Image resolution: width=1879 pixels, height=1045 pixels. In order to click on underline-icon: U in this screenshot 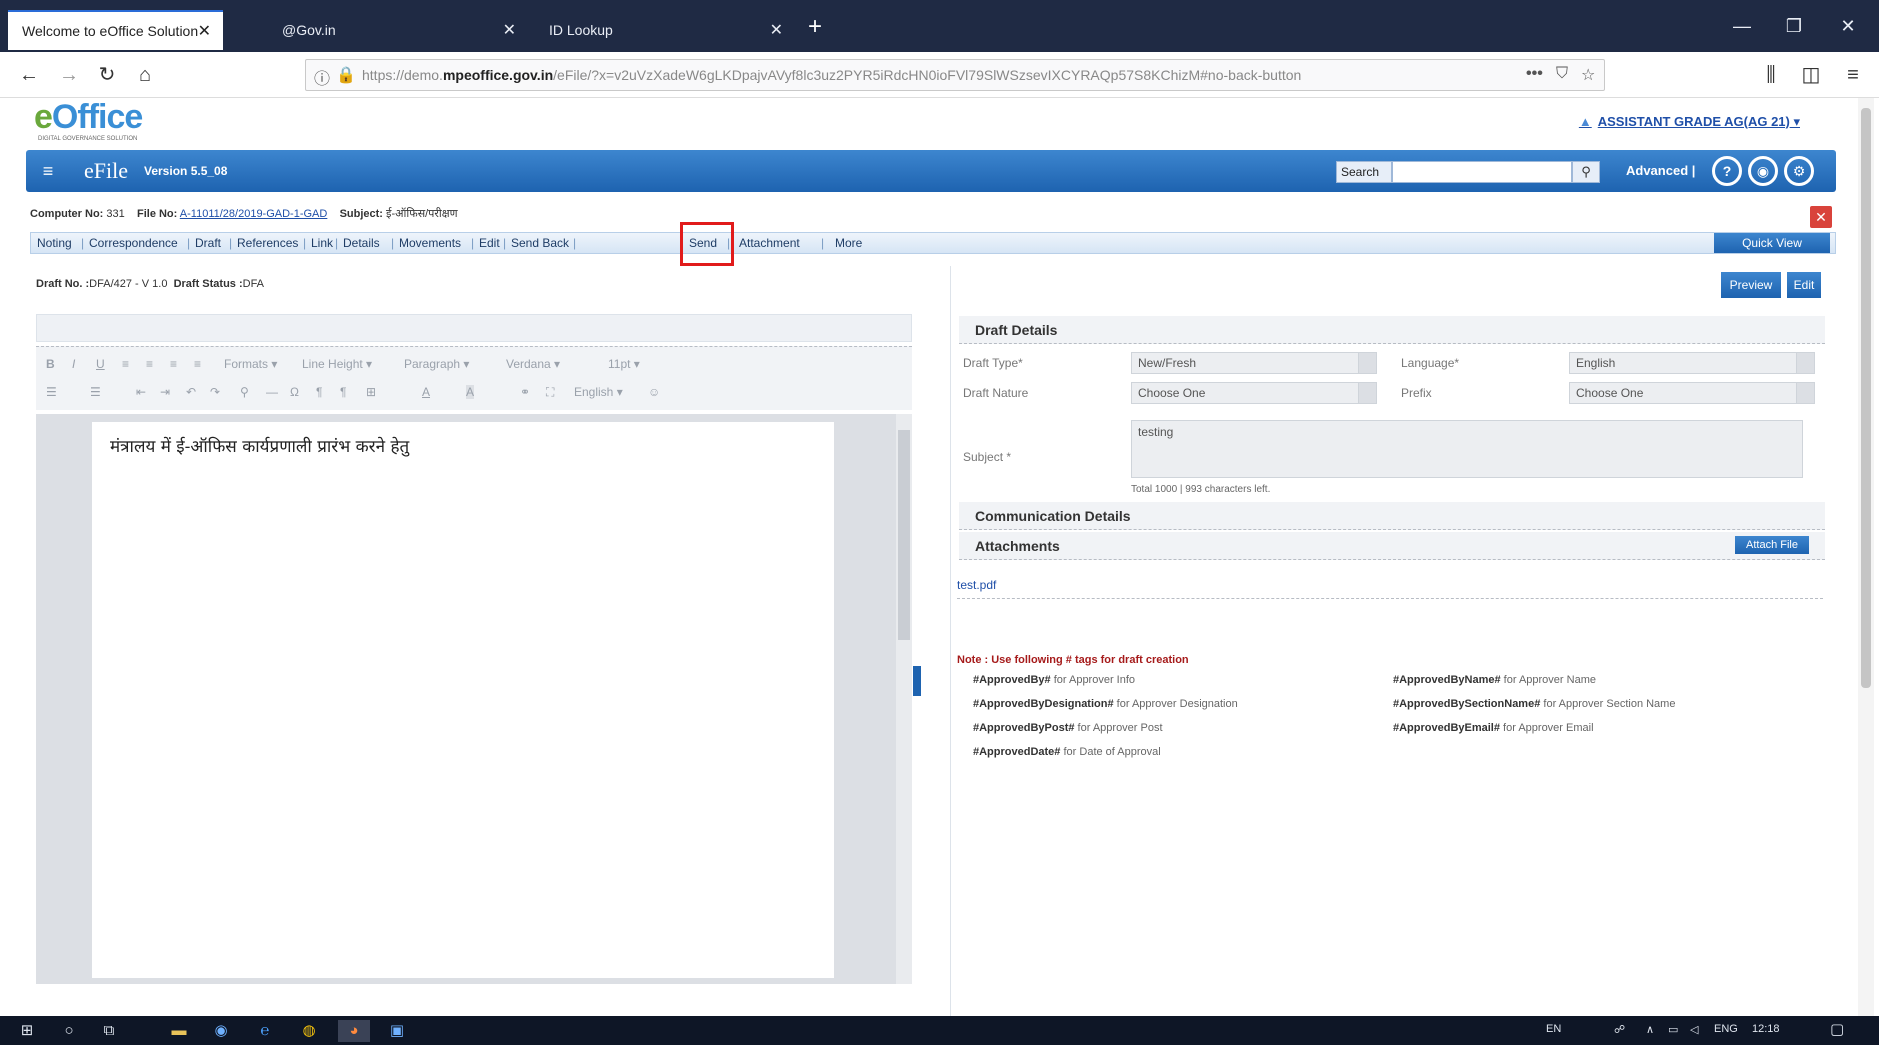, I will do `click(100, 364)`.